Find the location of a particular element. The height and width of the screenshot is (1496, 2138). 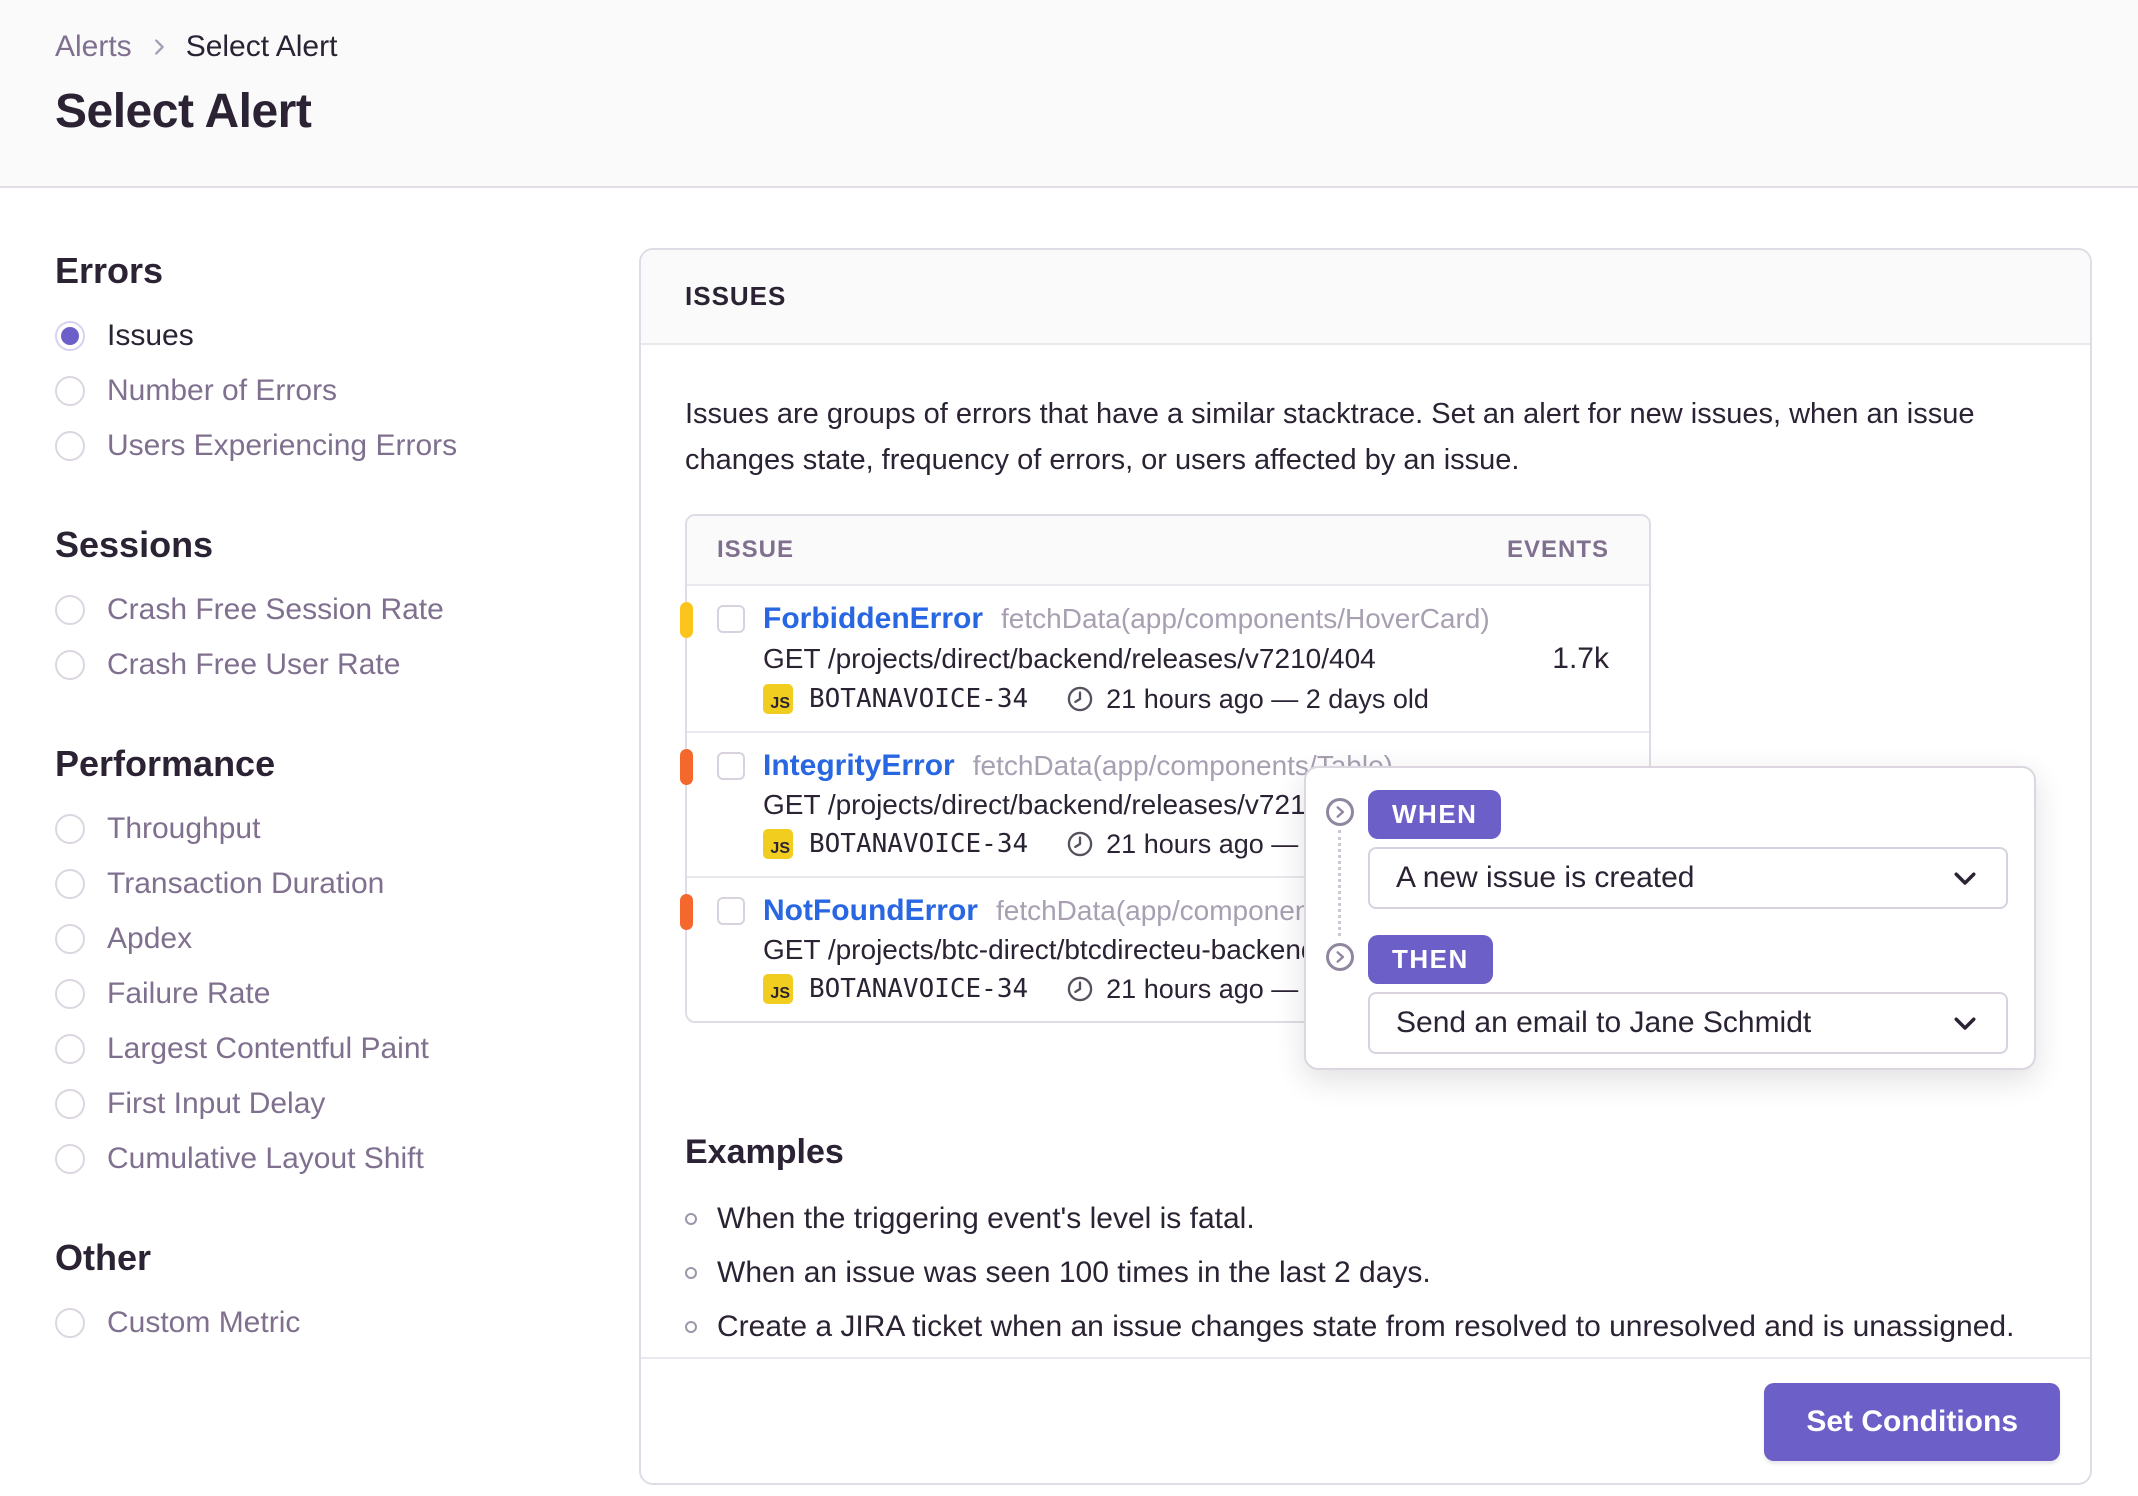

column-events: EVENTS is located at coordinates (1557, 549).